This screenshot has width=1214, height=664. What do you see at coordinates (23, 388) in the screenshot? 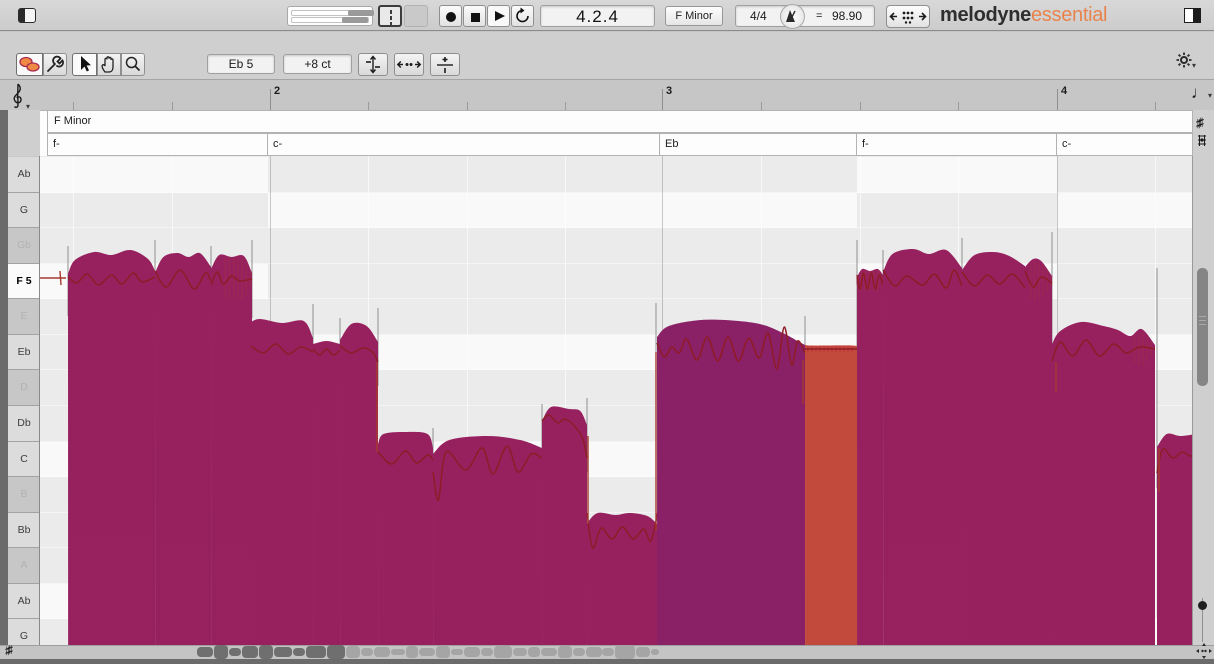
I see `piano-key: D` at bounding box center [23, 388].